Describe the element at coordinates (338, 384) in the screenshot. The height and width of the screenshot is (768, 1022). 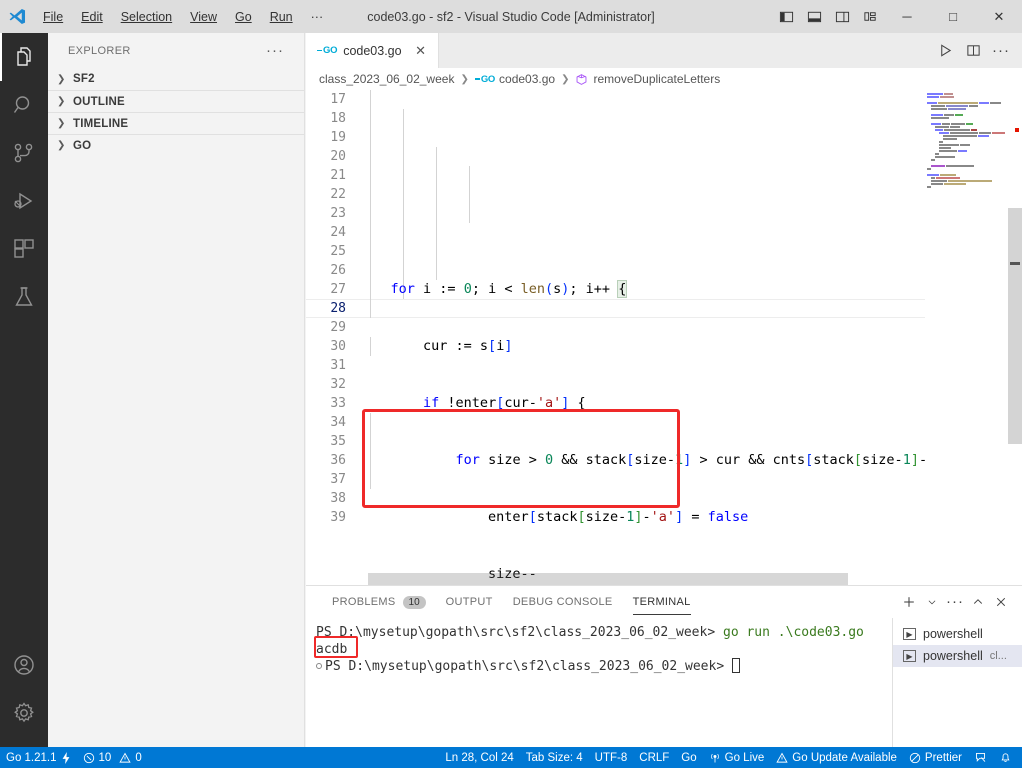
I see `line-number: 32` at that location.